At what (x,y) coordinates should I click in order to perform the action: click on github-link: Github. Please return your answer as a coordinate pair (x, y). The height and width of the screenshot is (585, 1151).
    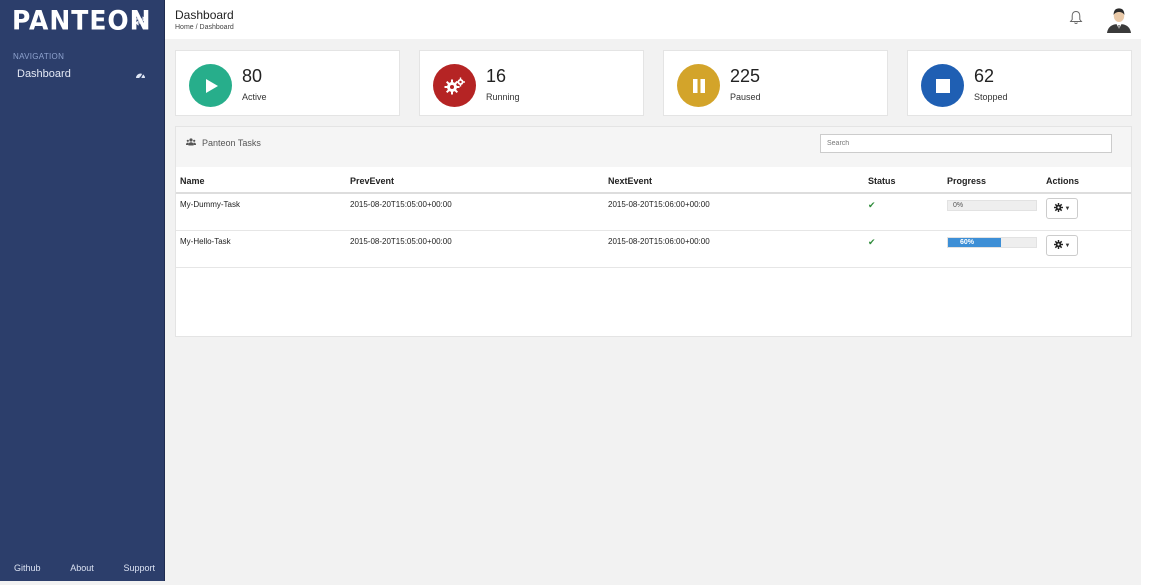
    Looking at the image, I should click on (27, 568).